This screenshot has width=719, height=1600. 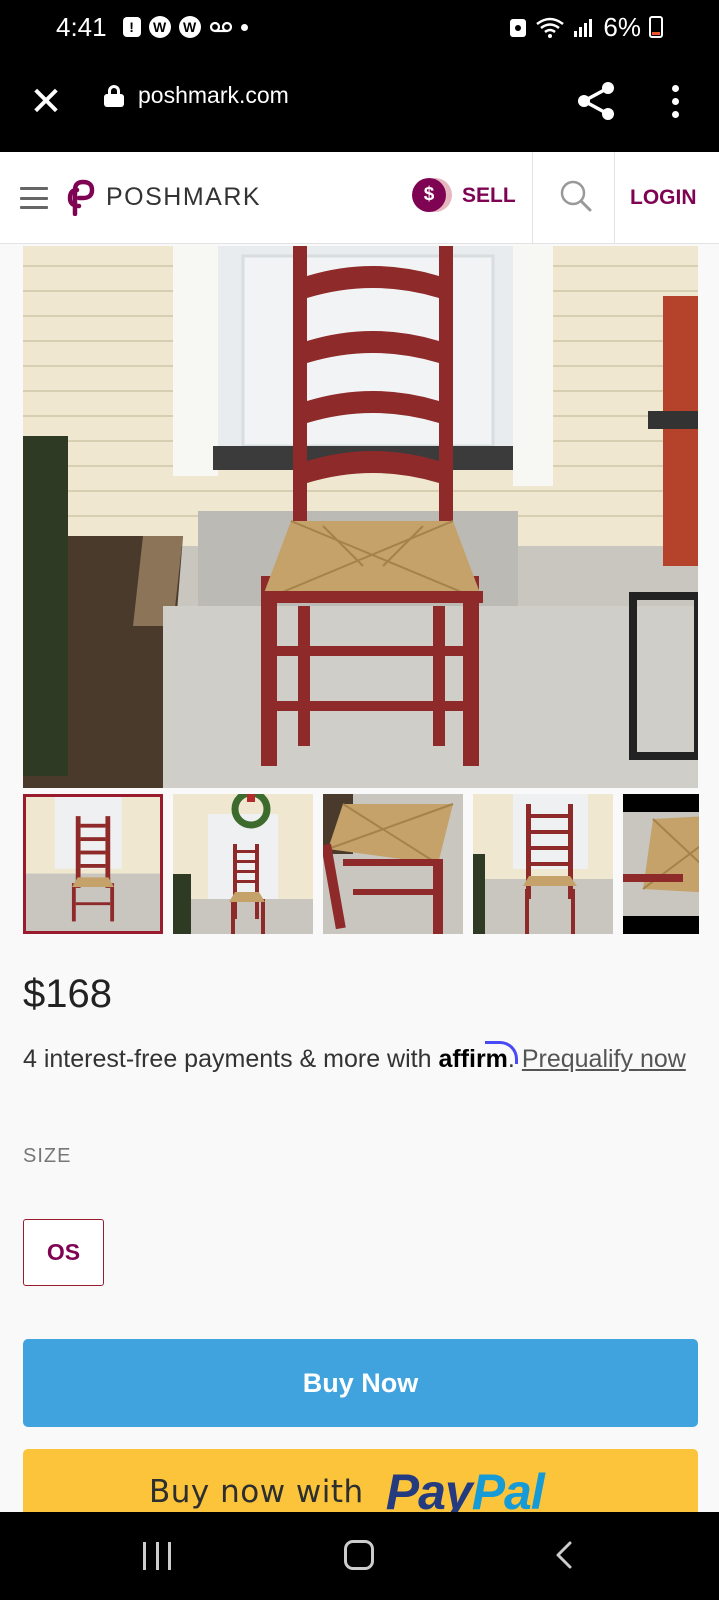 I want to click on sell-button: $ SELL, so click(x=464, y=196).